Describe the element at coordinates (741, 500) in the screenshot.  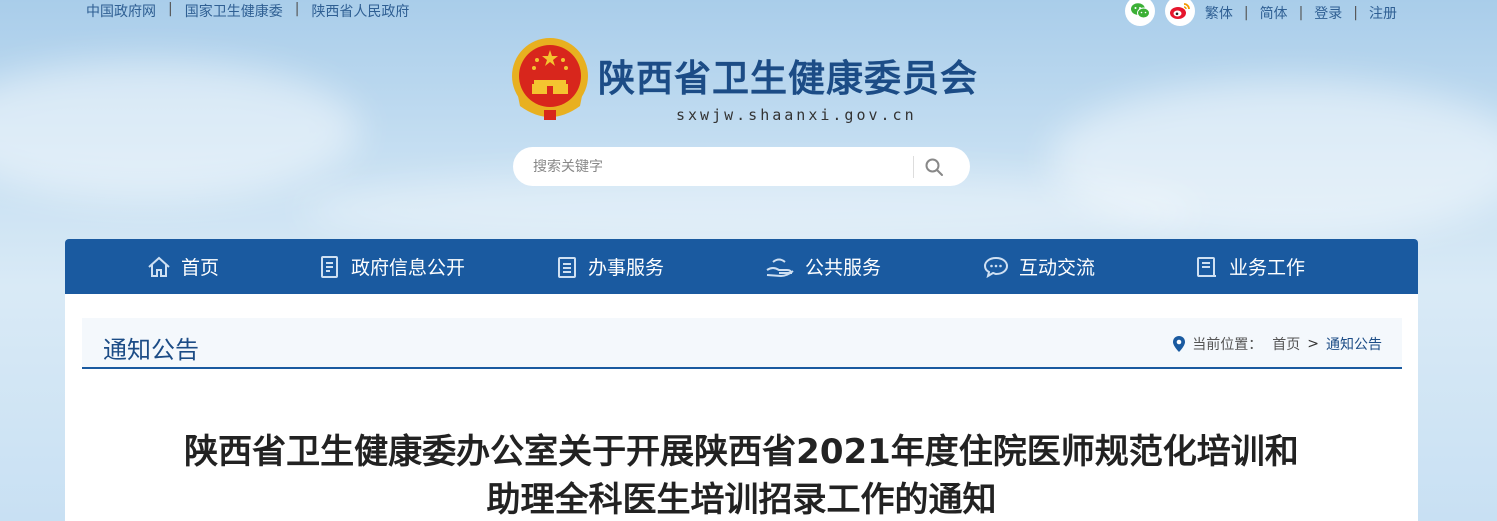
I see `article-title-line2: 助理全科医生培训招录工作的通知` at that location.